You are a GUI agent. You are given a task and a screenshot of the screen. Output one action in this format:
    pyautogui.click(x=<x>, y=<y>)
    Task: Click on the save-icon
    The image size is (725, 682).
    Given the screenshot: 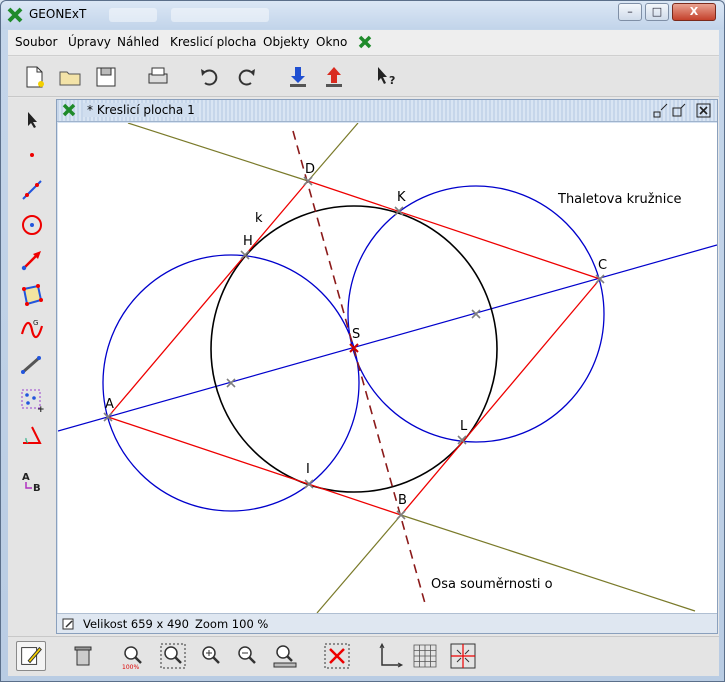 What is the action you would take?
    pyautogui.click(x=106, y=77)
    